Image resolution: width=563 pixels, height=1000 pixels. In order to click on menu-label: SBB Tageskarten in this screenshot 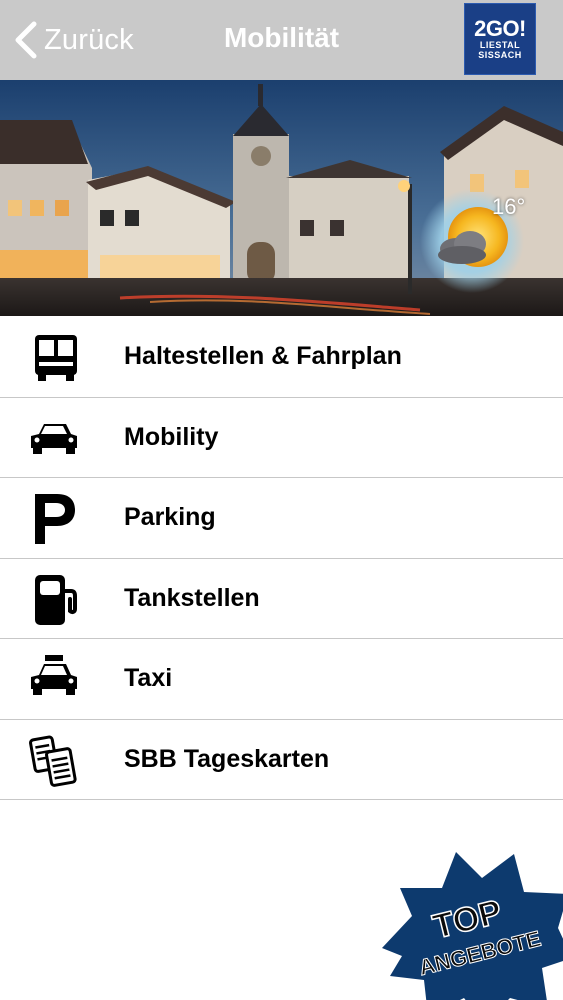, I will do `click(227, 758)`.